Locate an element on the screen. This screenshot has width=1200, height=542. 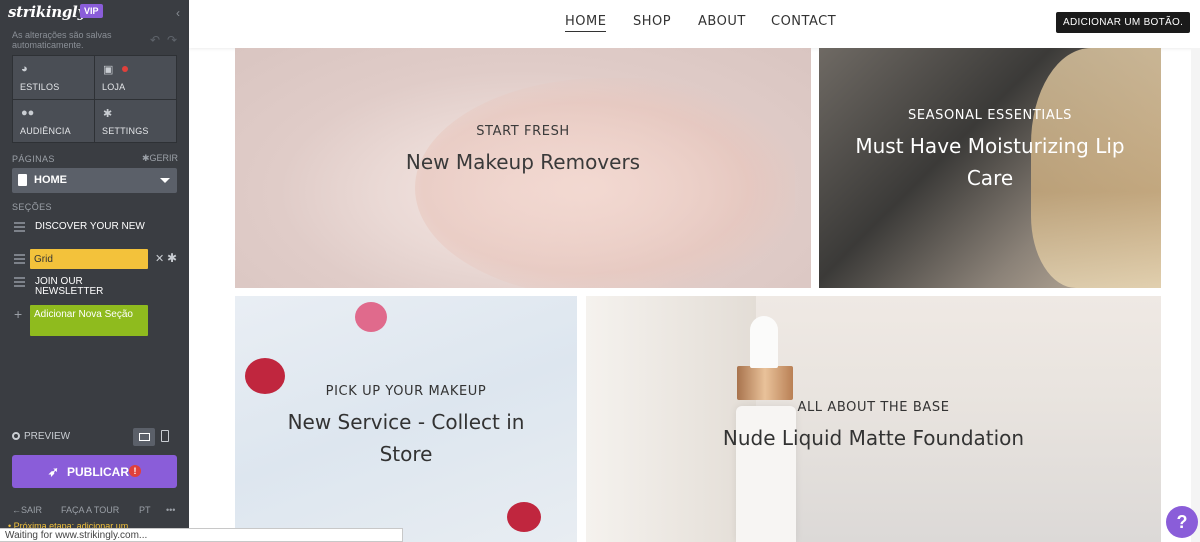
card-kicker: SEASONAL ESSENTIALS is located at coordinates (990, 115).